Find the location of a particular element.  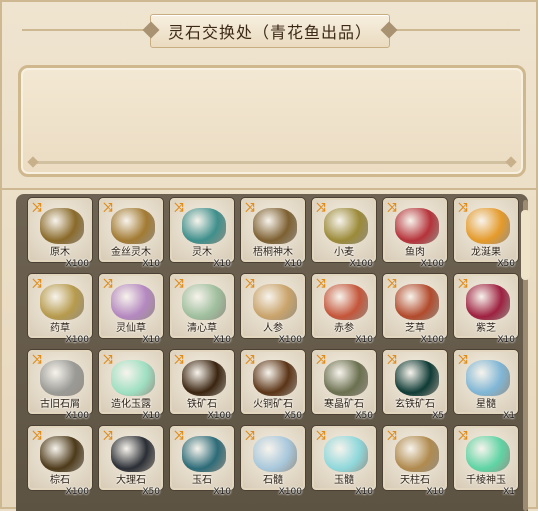

item-name: 古旧石屑 is located at coordinates (60, 404).